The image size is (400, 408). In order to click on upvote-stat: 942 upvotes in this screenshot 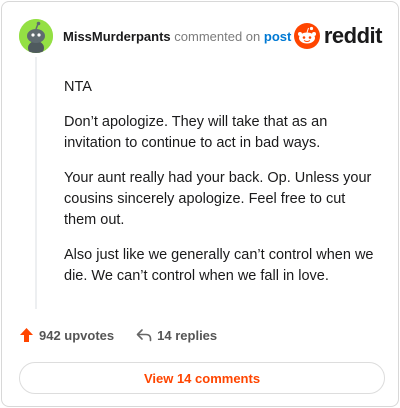, I will do `click(66, 335)`.